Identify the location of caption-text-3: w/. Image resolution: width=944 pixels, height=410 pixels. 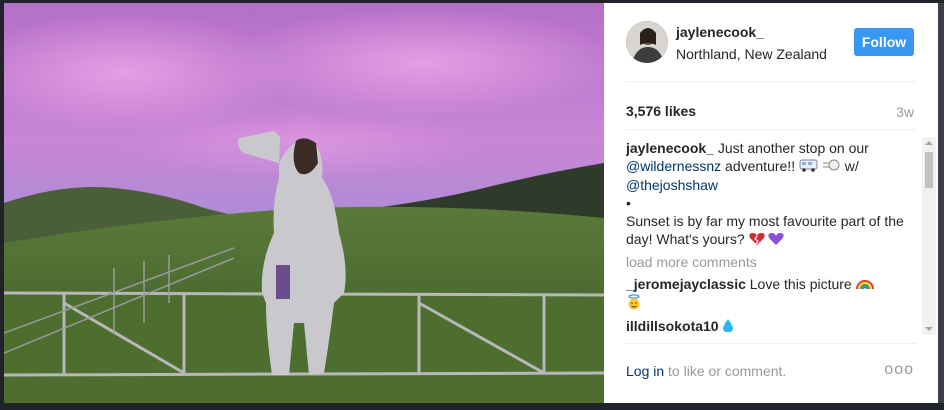
(851, 166).